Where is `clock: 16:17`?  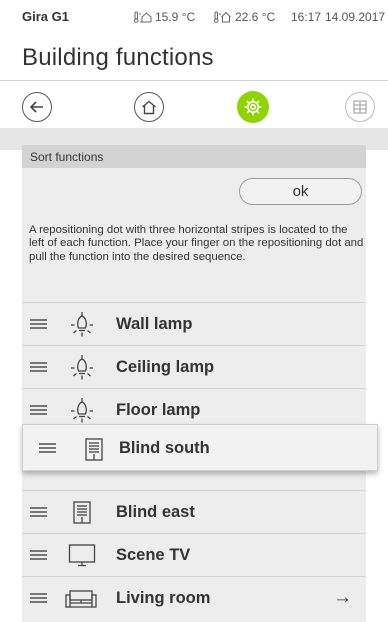
clock: 16:17 is located at coordinates (306, 17).